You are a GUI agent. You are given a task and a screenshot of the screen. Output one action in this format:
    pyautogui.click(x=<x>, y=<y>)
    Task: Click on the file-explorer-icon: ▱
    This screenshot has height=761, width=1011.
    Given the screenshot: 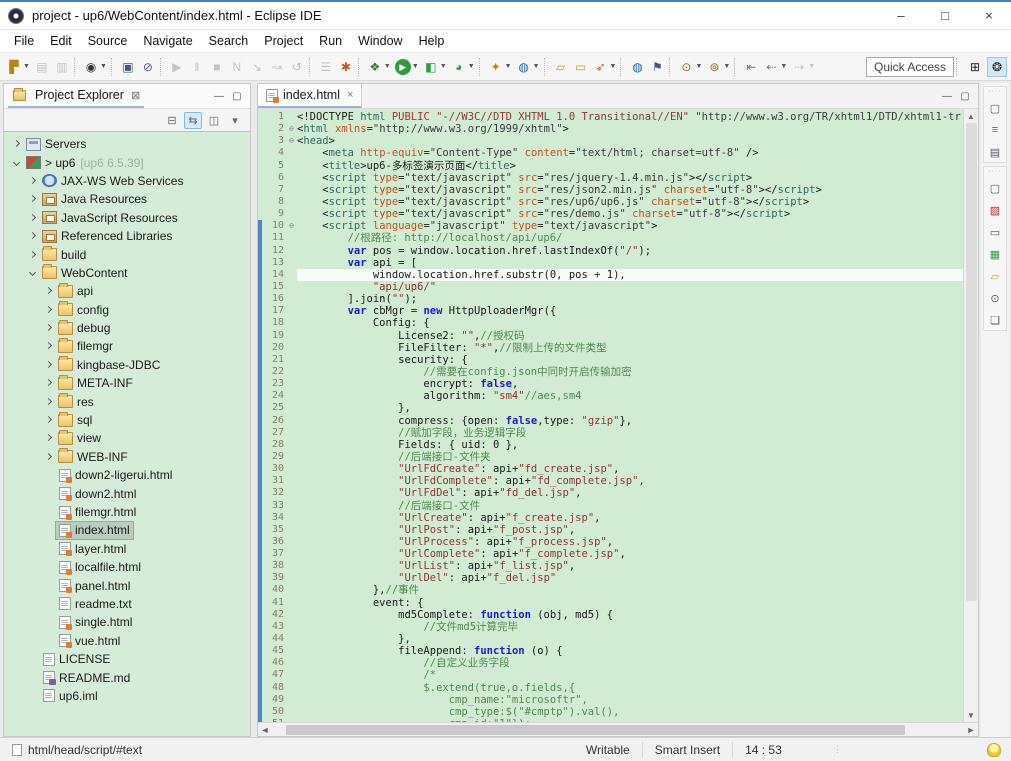 What is the action you would take?
    pyautogui.click(x=995, y=276)
    